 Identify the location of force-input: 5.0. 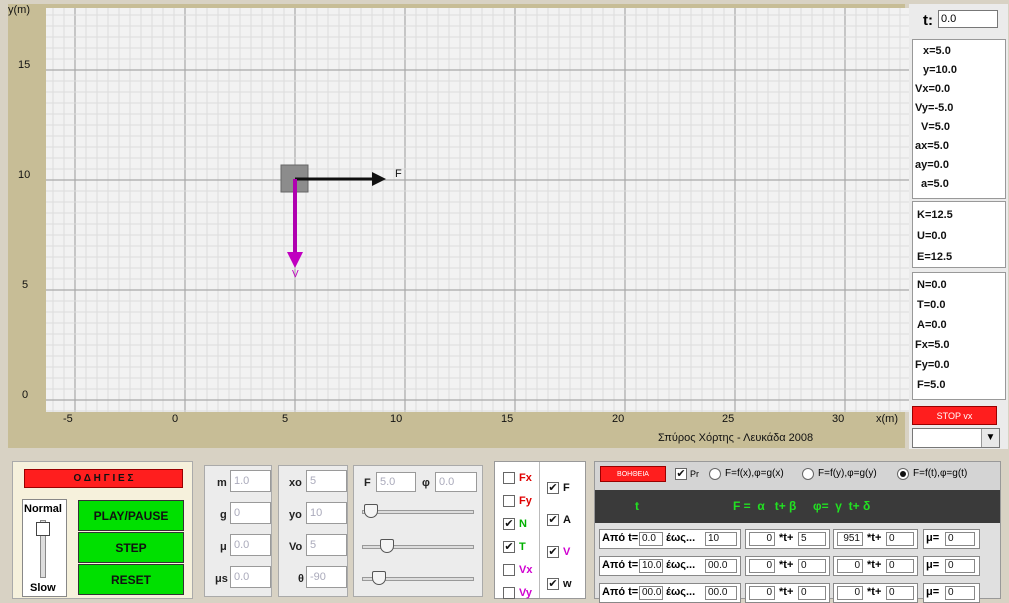
(396, 482).